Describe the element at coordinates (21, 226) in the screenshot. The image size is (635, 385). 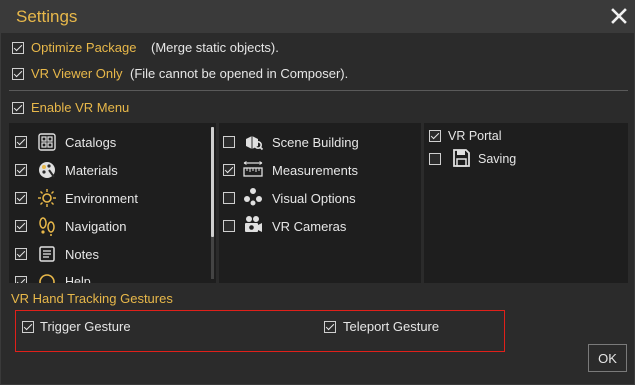
I see `navigation-checkbox` at that location.